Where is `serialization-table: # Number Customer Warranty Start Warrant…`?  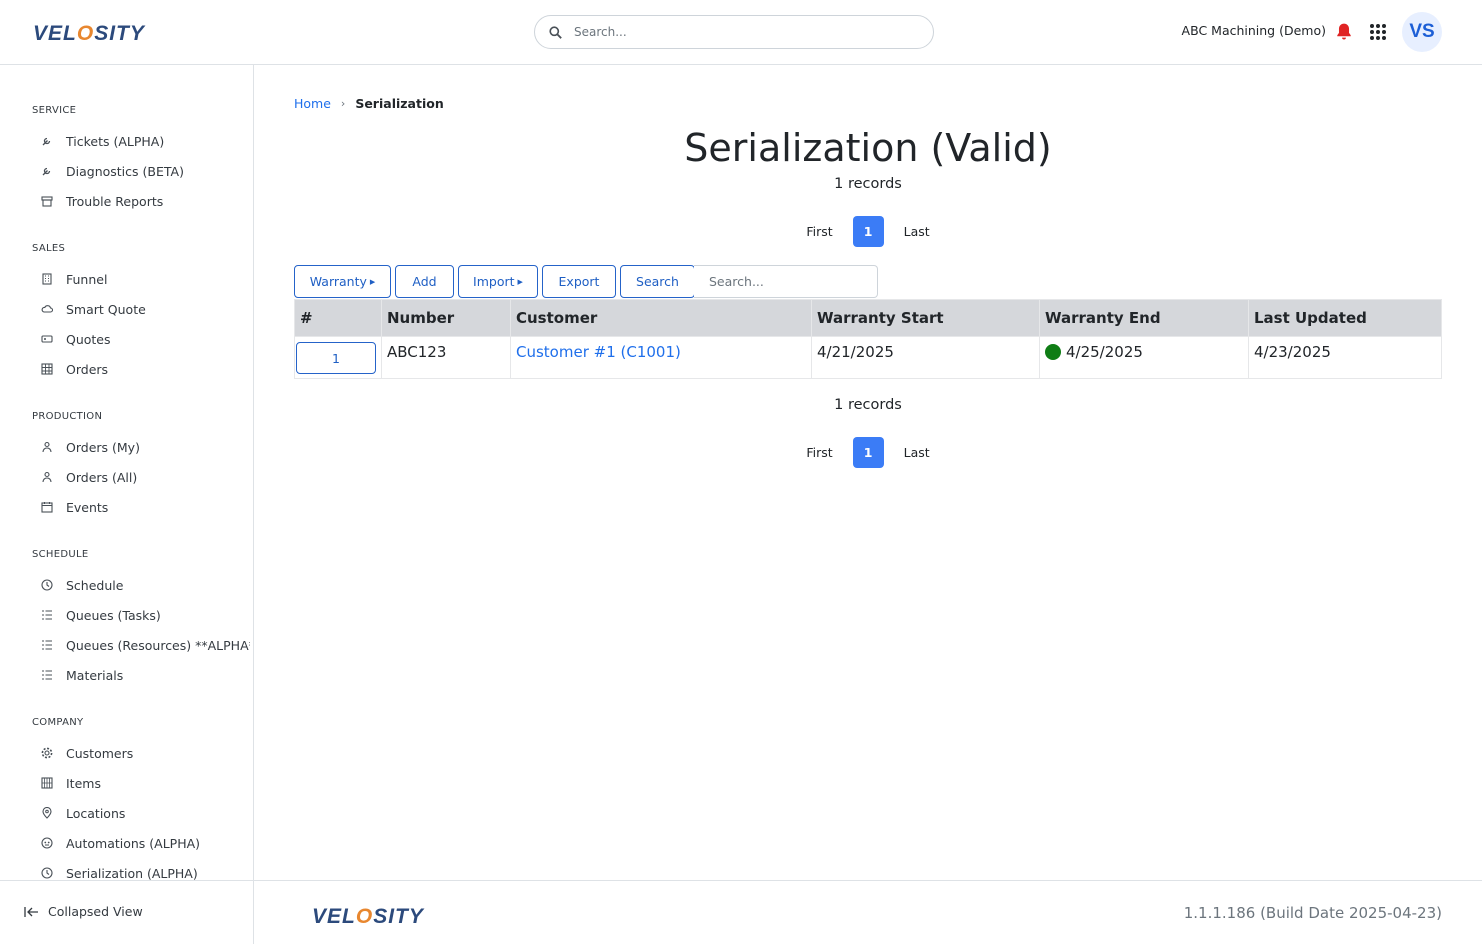 serialization-table: # Number Customer Warranty Start Warrant… is located at coordinates (868, 339).